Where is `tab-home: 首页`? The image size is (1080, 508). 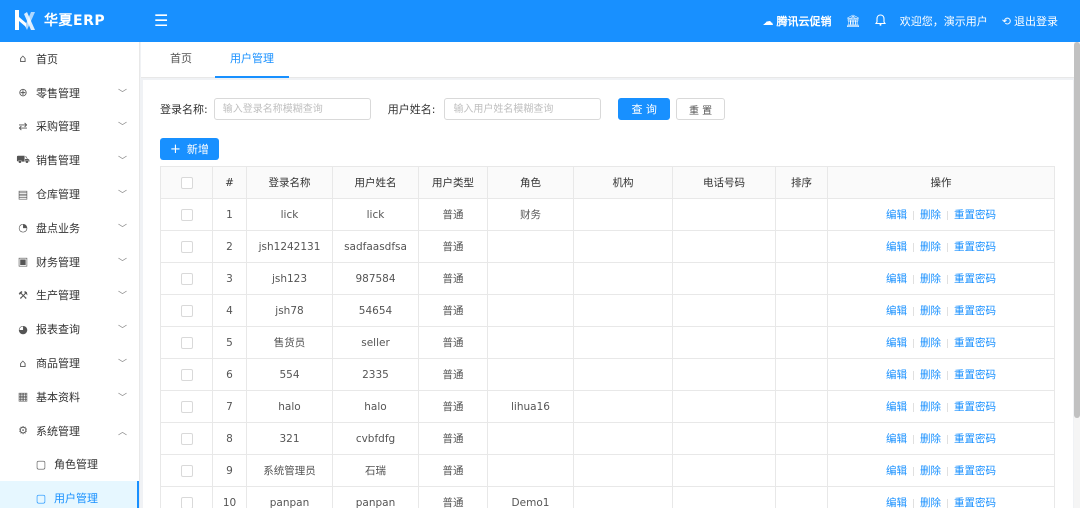
tab-home: 首页 is located at coordinates (181, 60).